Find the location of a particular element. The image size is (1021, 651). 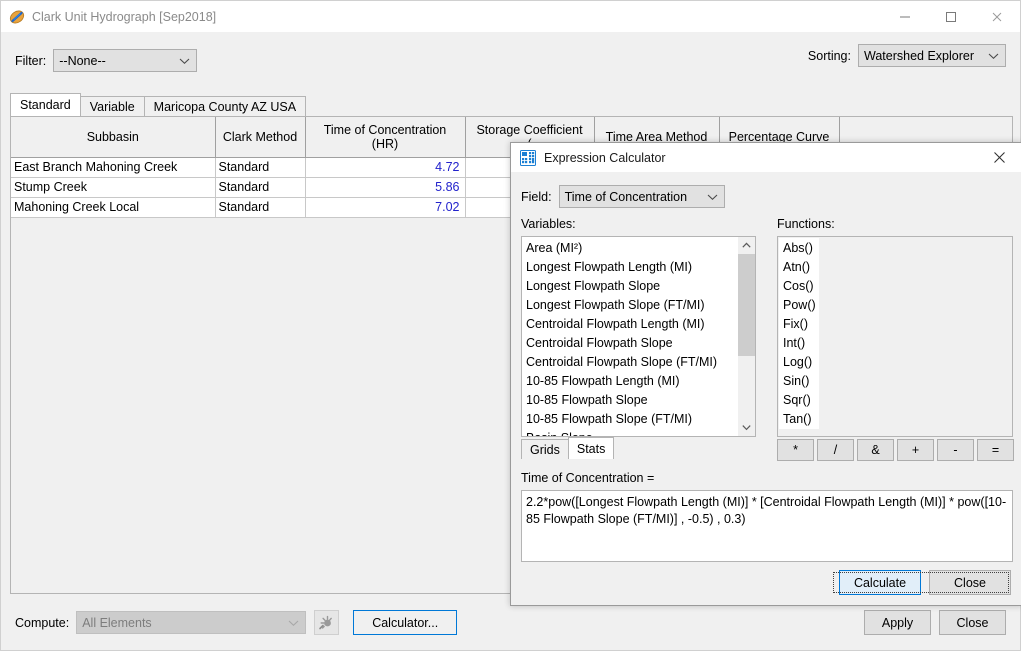

operator-plus-button: + is located at coordinates (915, 450).